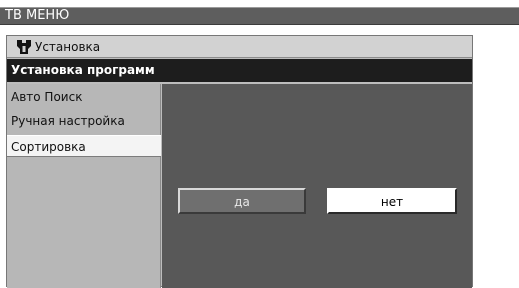 The image size is (519, 288). Describe the element at coordinates (239, 70) in the screenshot. I see `sub-header: Установка программ` at that location.